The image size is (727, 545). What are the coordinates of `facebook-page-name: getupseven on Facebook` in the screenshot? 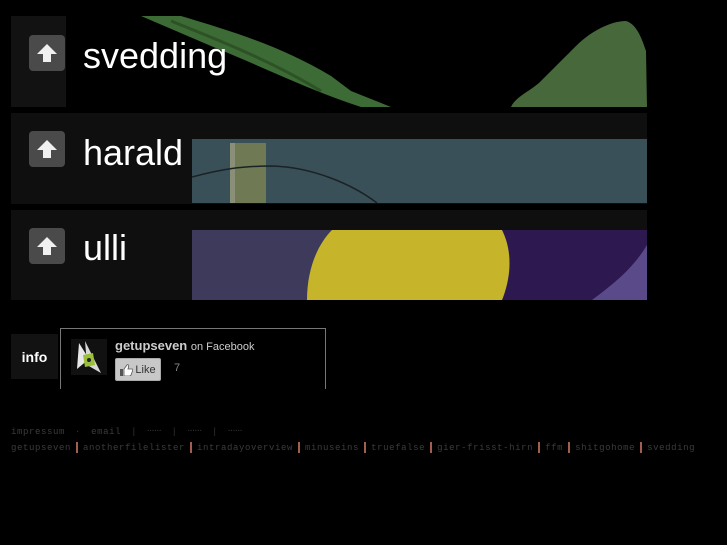 It's located at (184, 345).